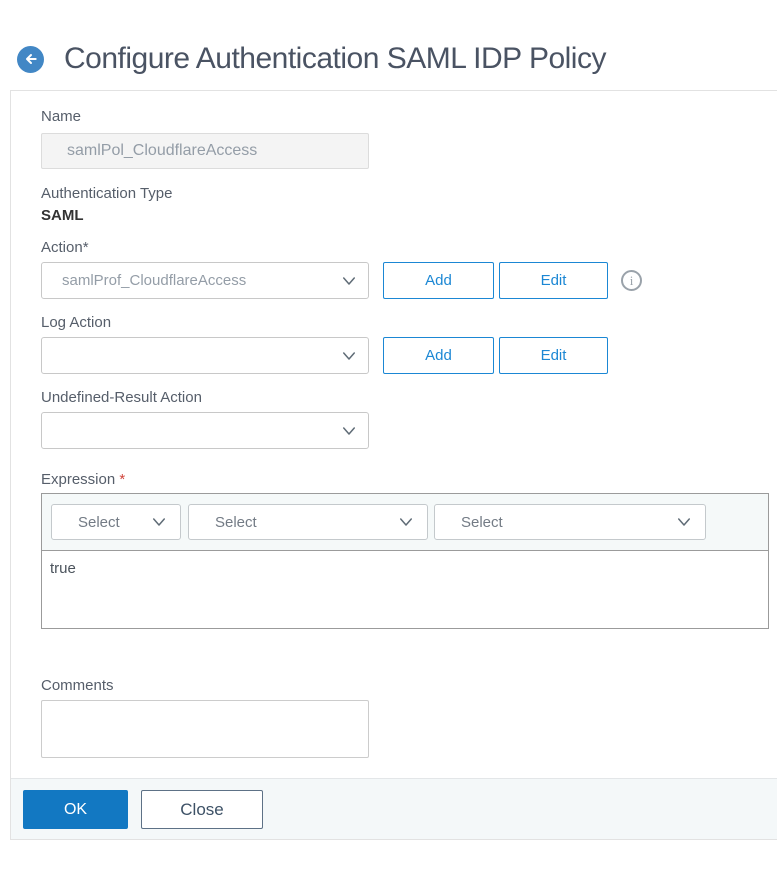 The height and width of the screenshot is (877, 777). What do you see at coordinates (482, 522) in the screenshot?
I see `expression-select-3-value: Select` at bounding box center [482, 522].